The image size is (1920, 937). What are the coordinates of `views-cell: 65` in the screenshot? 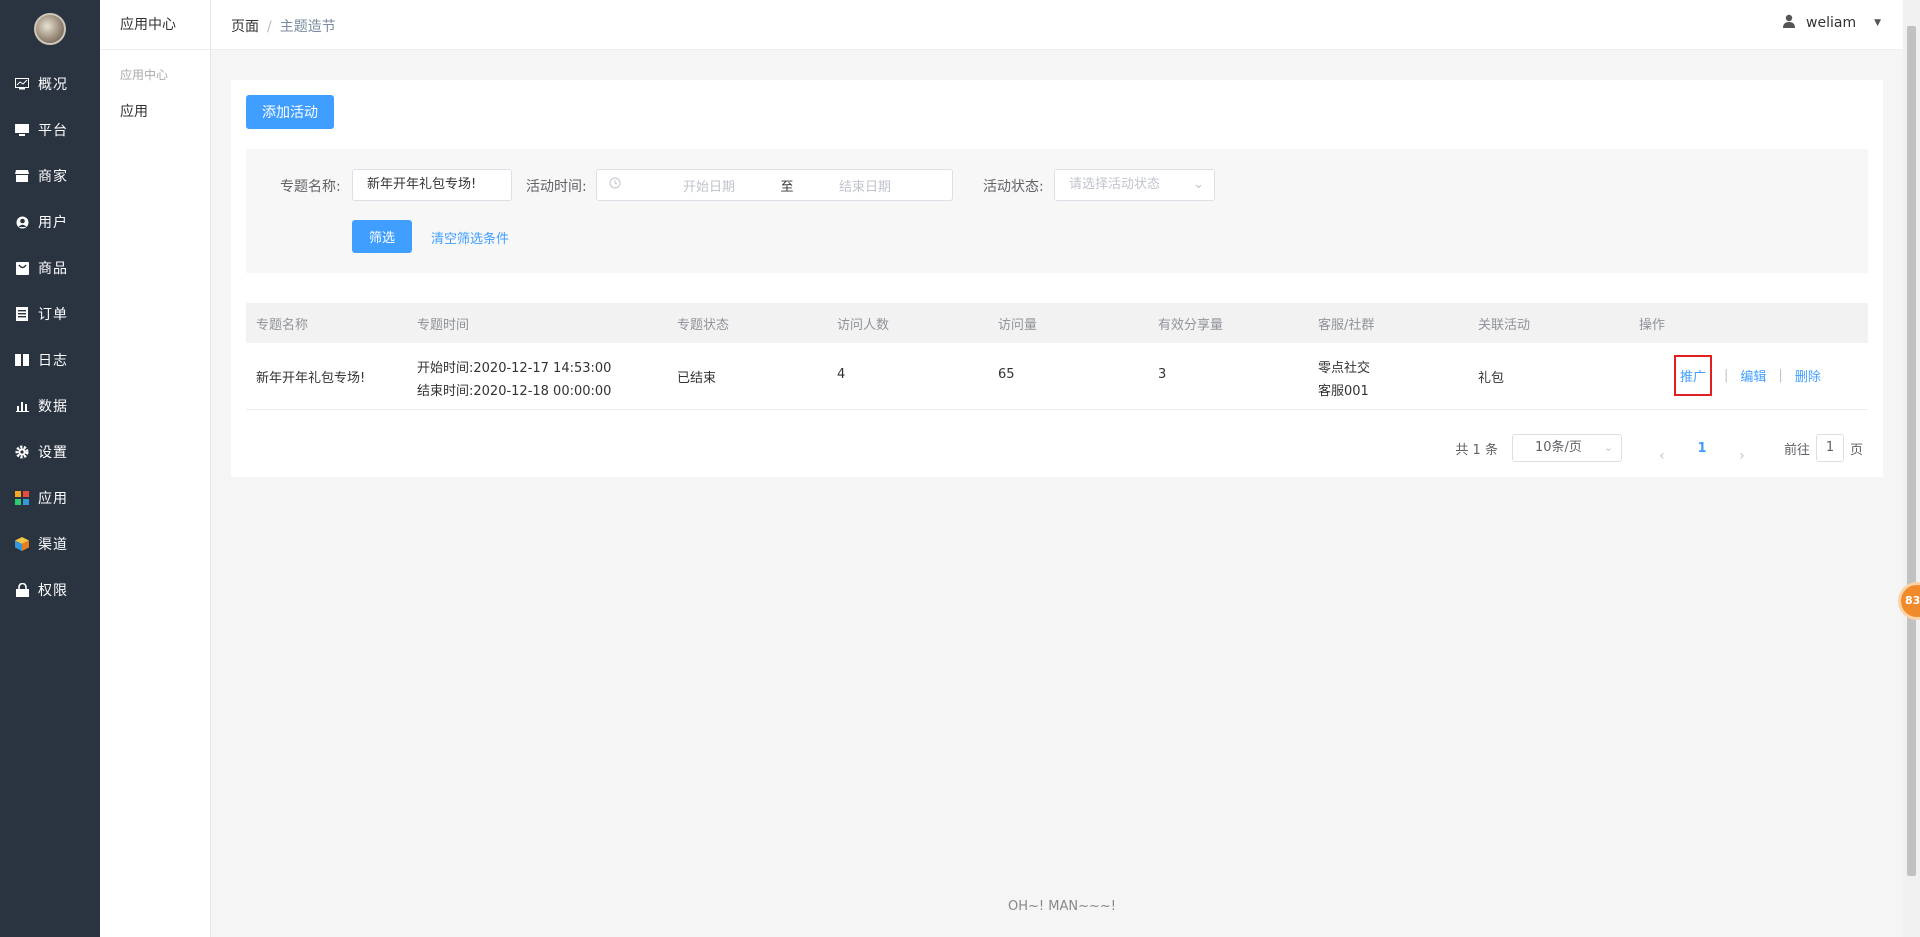 It's located at (1006, 374).